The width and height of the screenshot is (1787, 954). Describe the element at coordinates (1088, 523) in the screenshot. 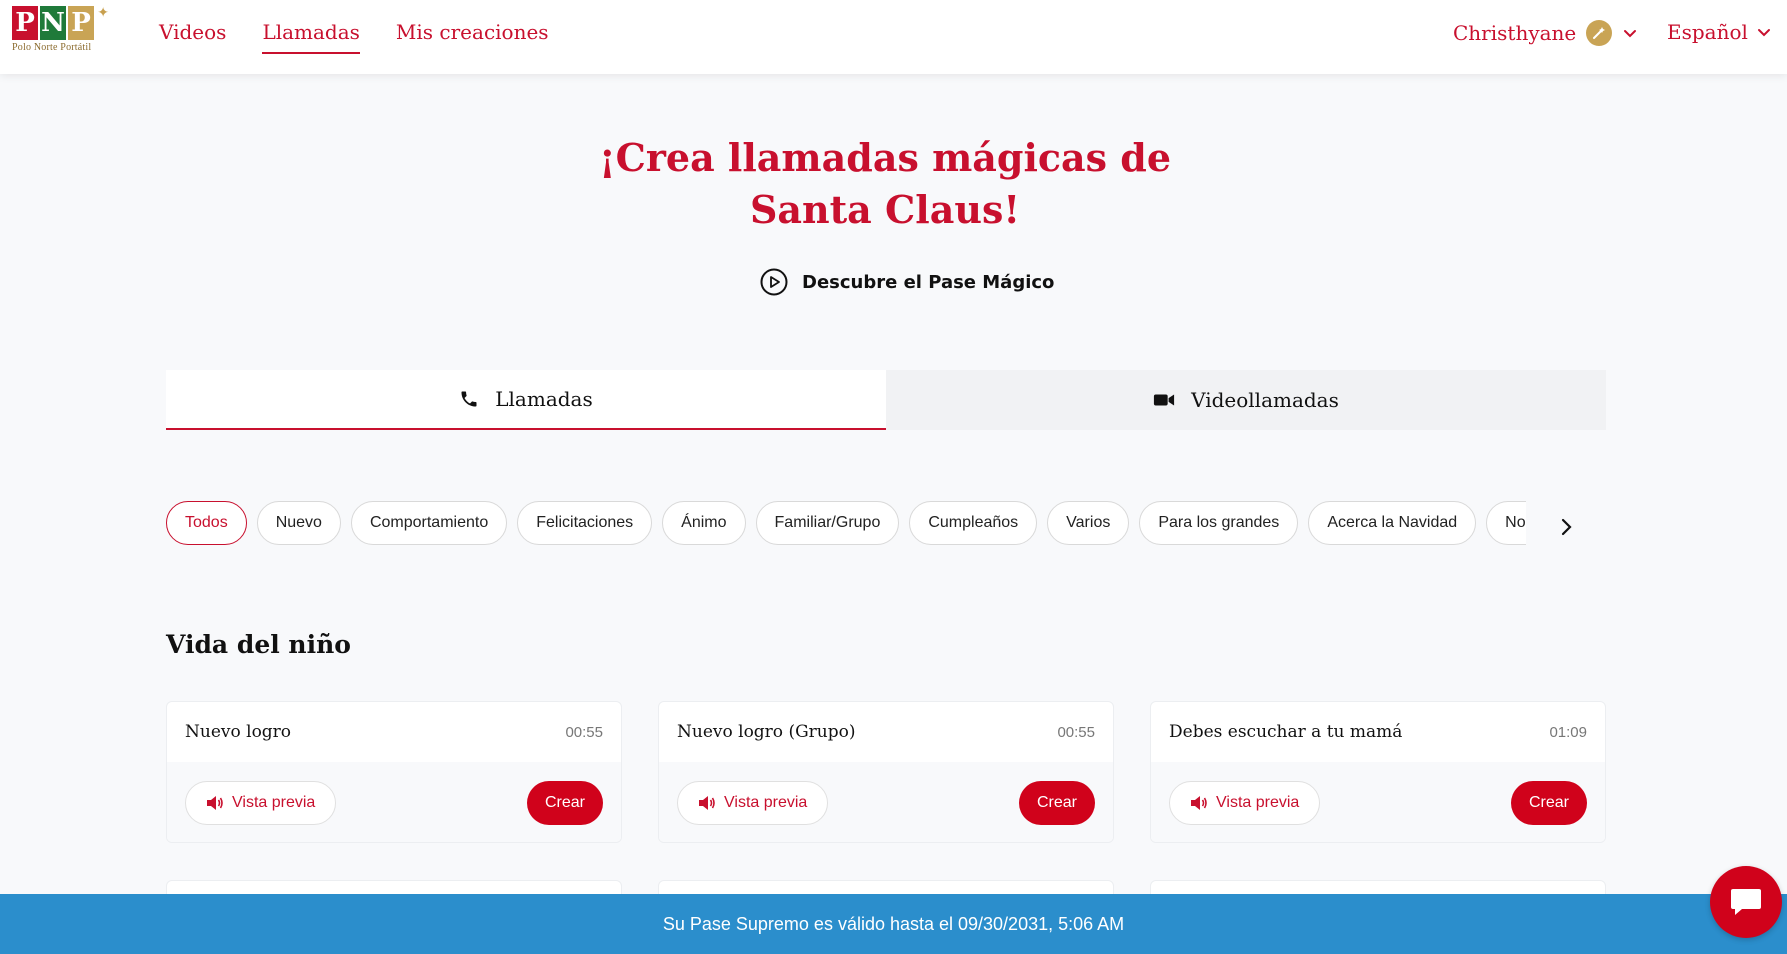

I see `chip-varios: Varios` at that location.